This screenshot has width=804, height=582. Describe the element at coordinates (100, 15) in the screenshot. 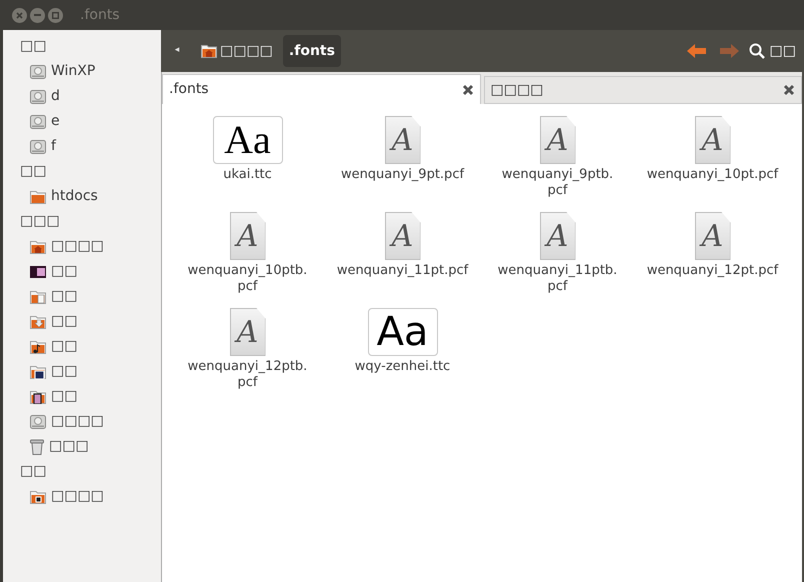

I see `window-title: .fonts` at that location.